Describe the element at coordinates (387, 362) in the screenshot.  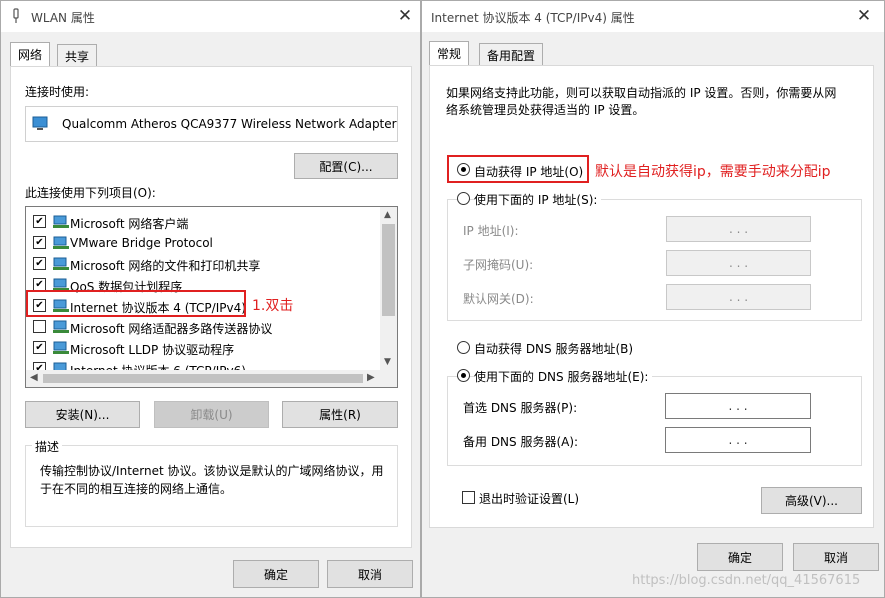
I see `scroll-down-icon: ▼` at that location.